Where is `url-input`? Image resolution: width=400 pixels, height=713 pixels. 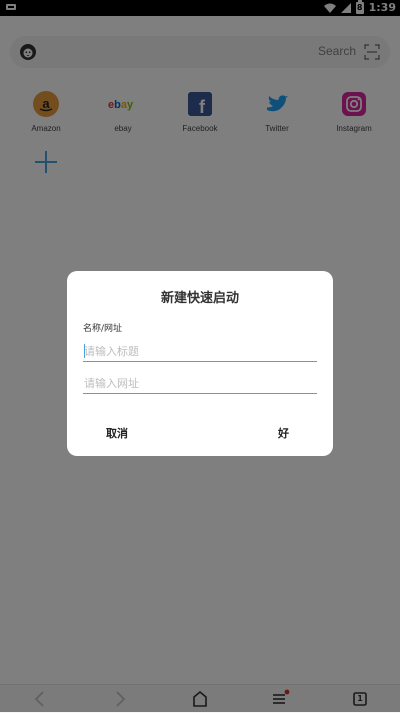 url-input is located at coordinates (200, 384).